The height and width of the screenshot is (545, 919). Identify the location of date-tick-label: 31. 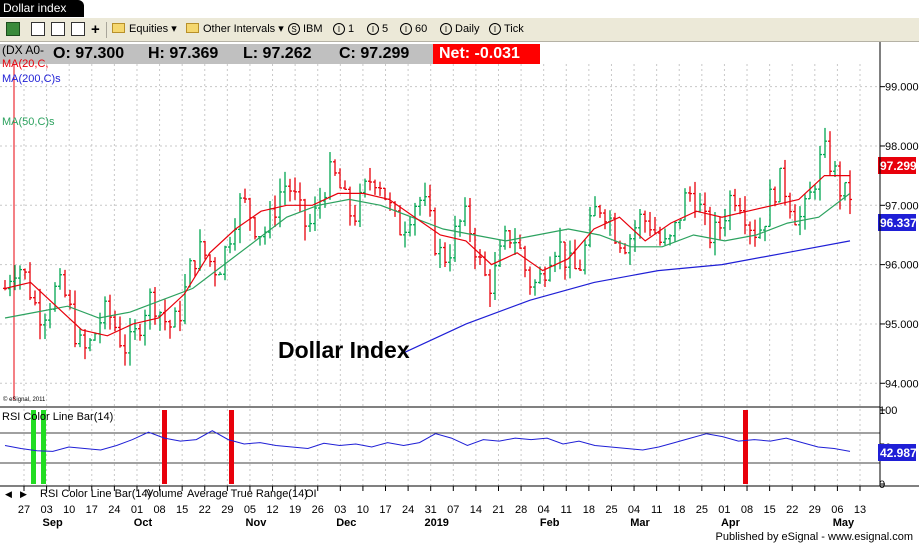
(431, 510).